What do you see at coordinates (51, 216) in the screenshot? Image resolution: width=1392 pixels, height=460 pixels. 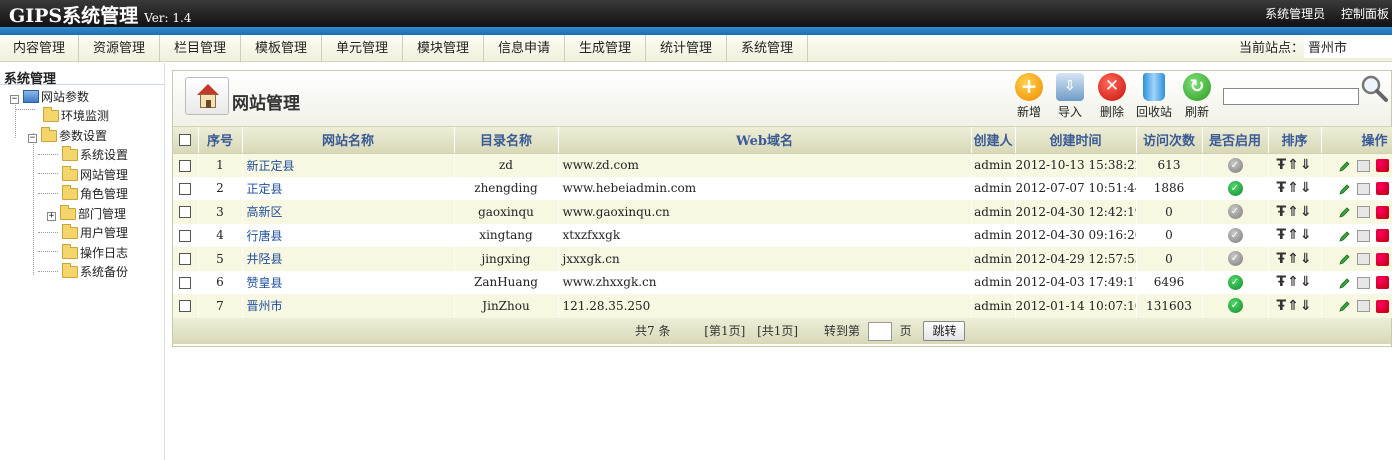 I see `expand-icon: +` at bounding box center [51, 216].